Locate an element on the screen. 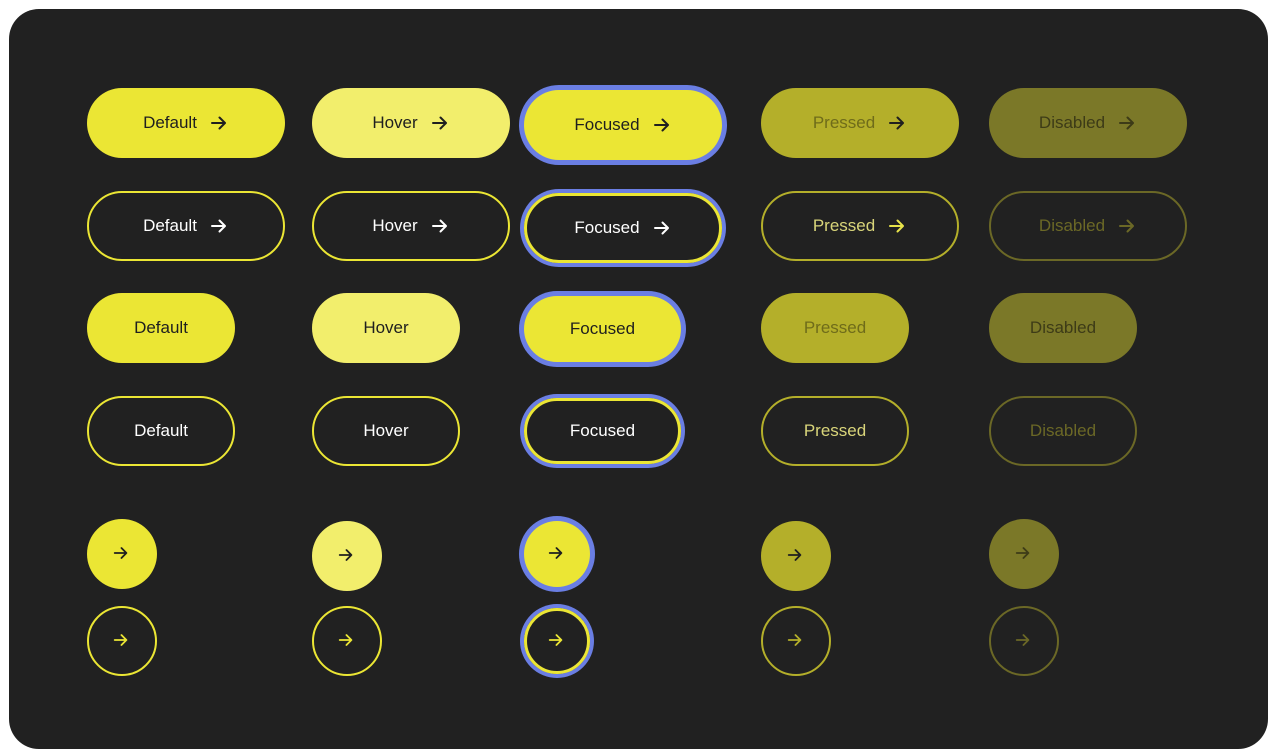 The image size is (1268, 749). filled-button-pressed: Pressed is located at coordinates (835, 328).